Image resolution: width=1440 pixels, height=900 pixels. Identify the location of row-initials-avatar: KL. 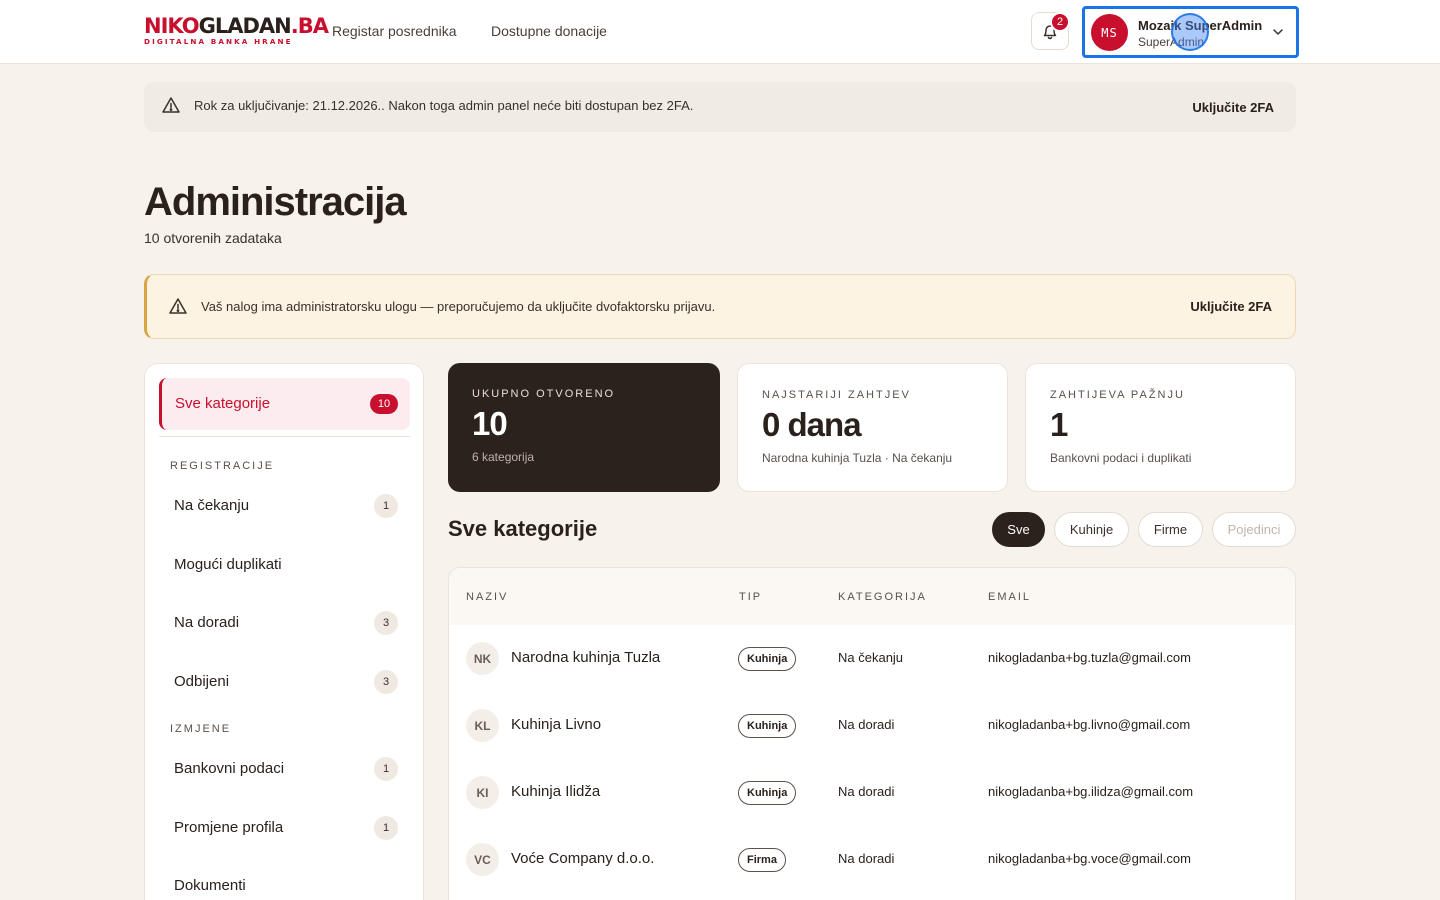
(482, 725).